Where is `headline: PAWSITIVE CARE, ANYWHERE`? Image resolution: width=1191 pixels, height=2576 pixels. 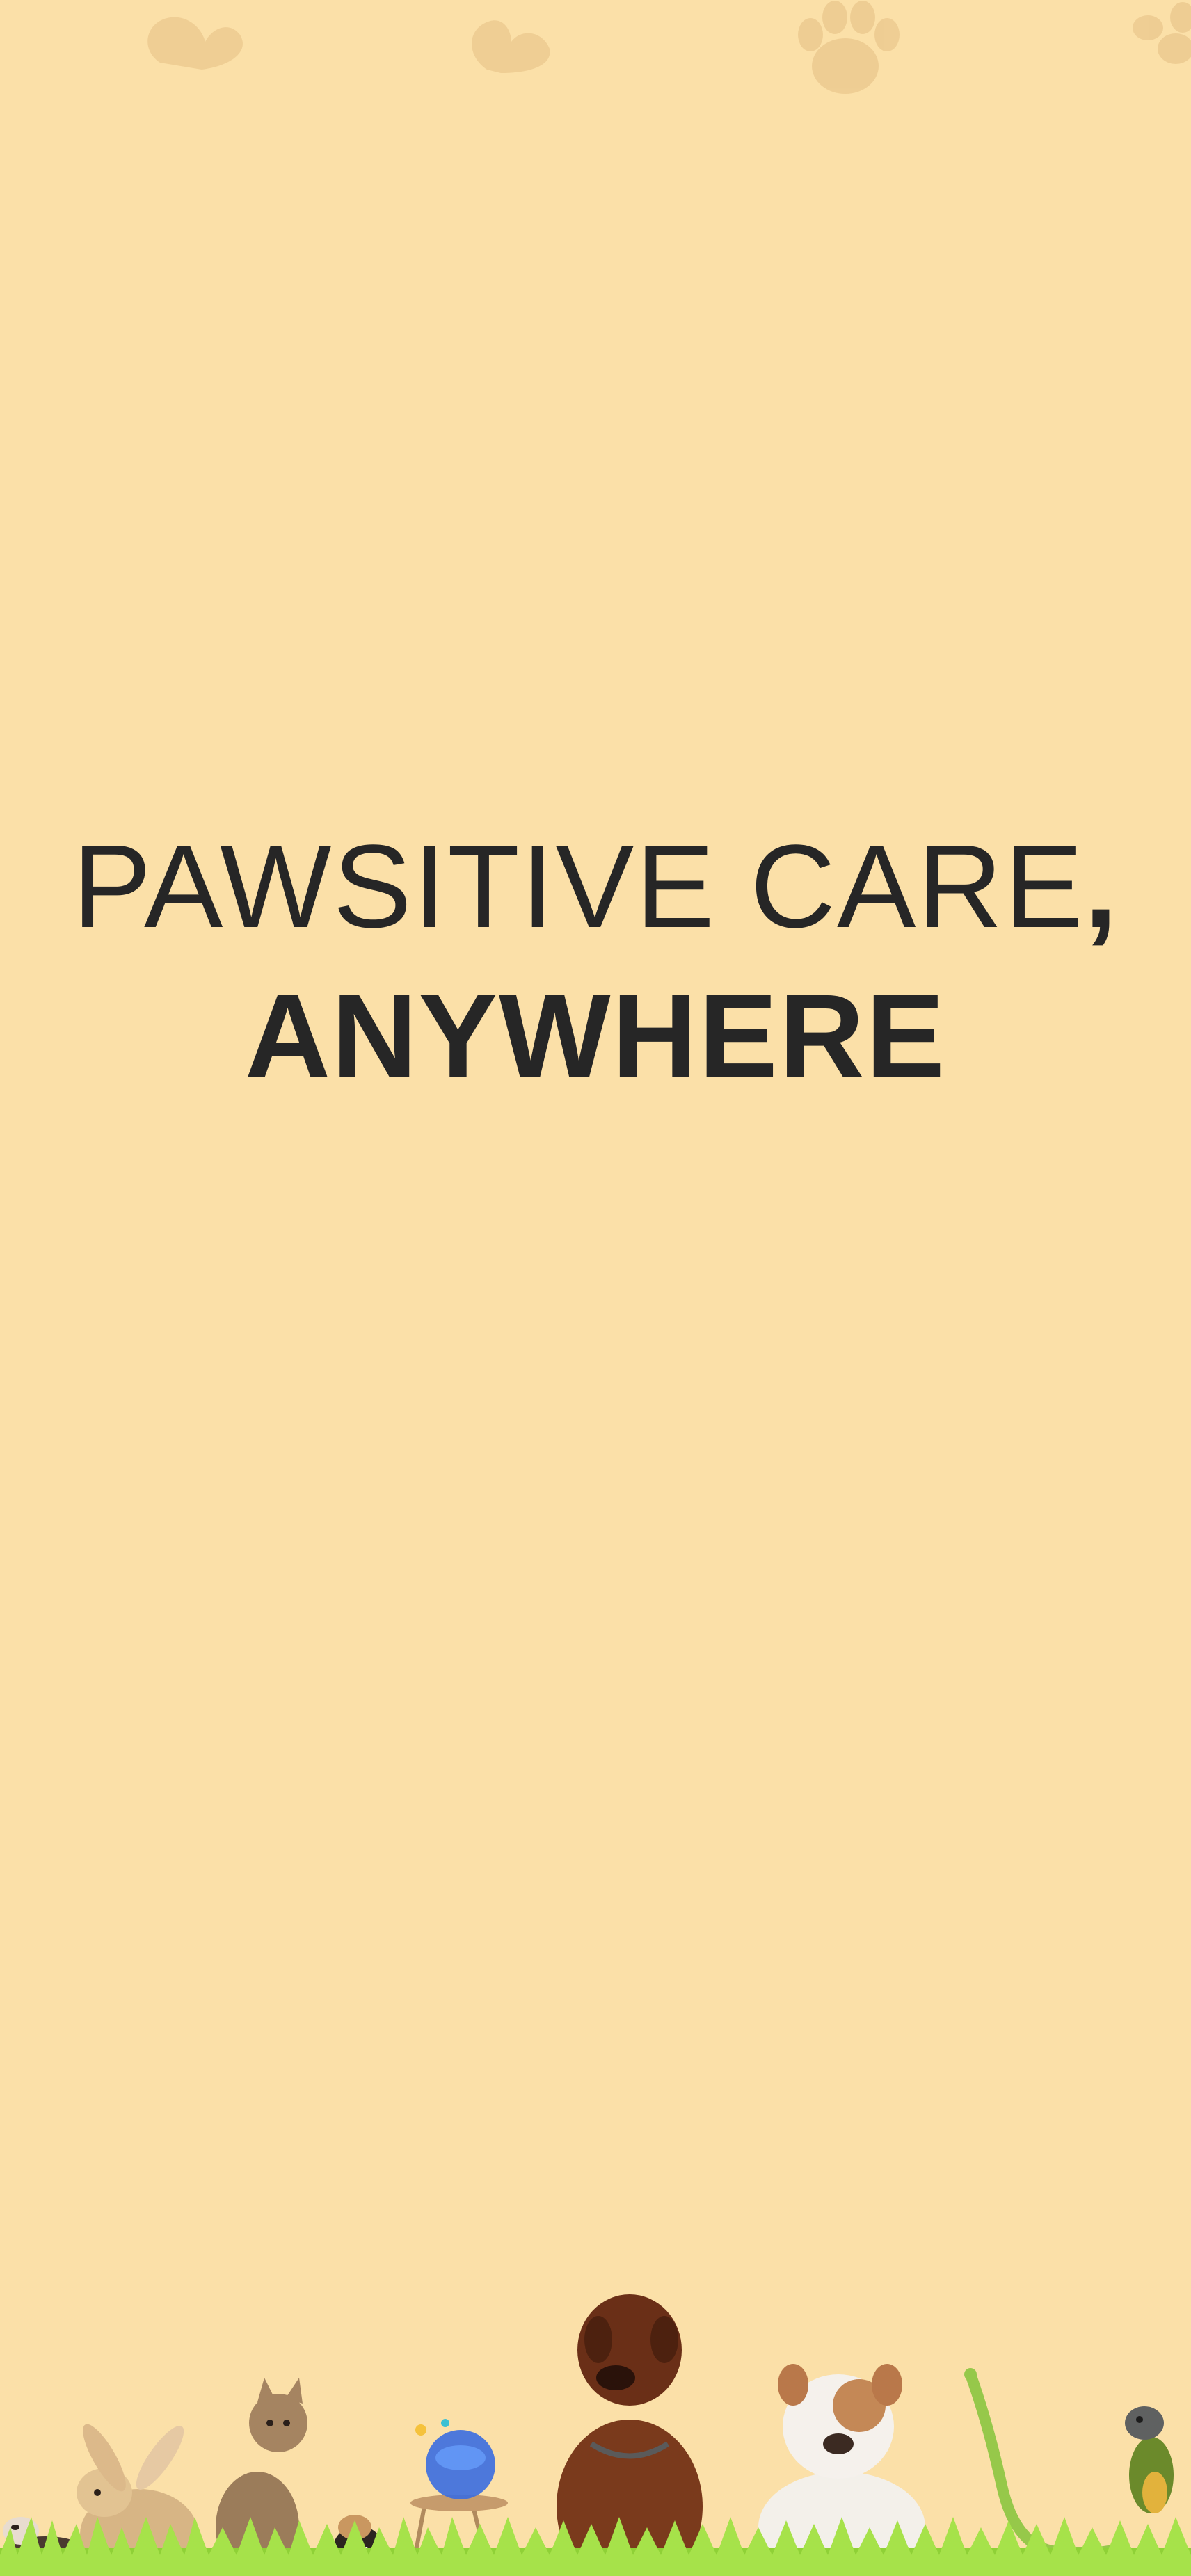
headline: PAWSITIVE CARE, ANYWHERE is located at coordinates (595, 967).